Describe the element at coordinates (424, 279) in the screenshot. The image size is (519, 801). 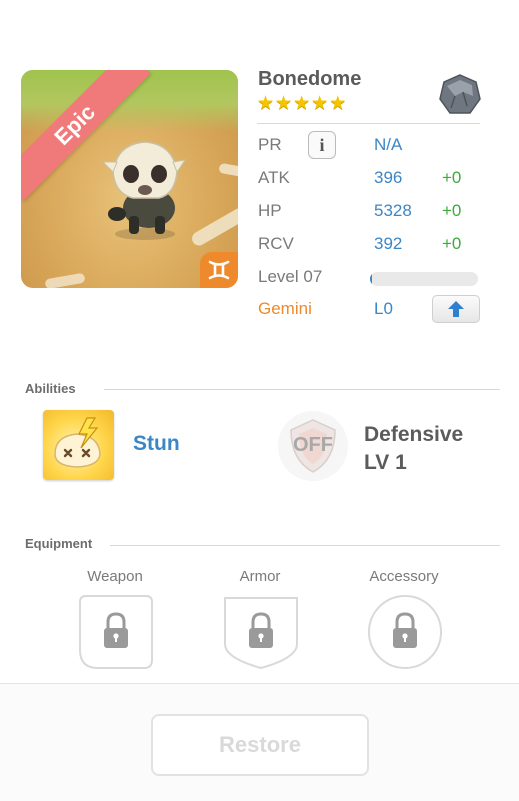
I see `level-progress-bar` at that location.